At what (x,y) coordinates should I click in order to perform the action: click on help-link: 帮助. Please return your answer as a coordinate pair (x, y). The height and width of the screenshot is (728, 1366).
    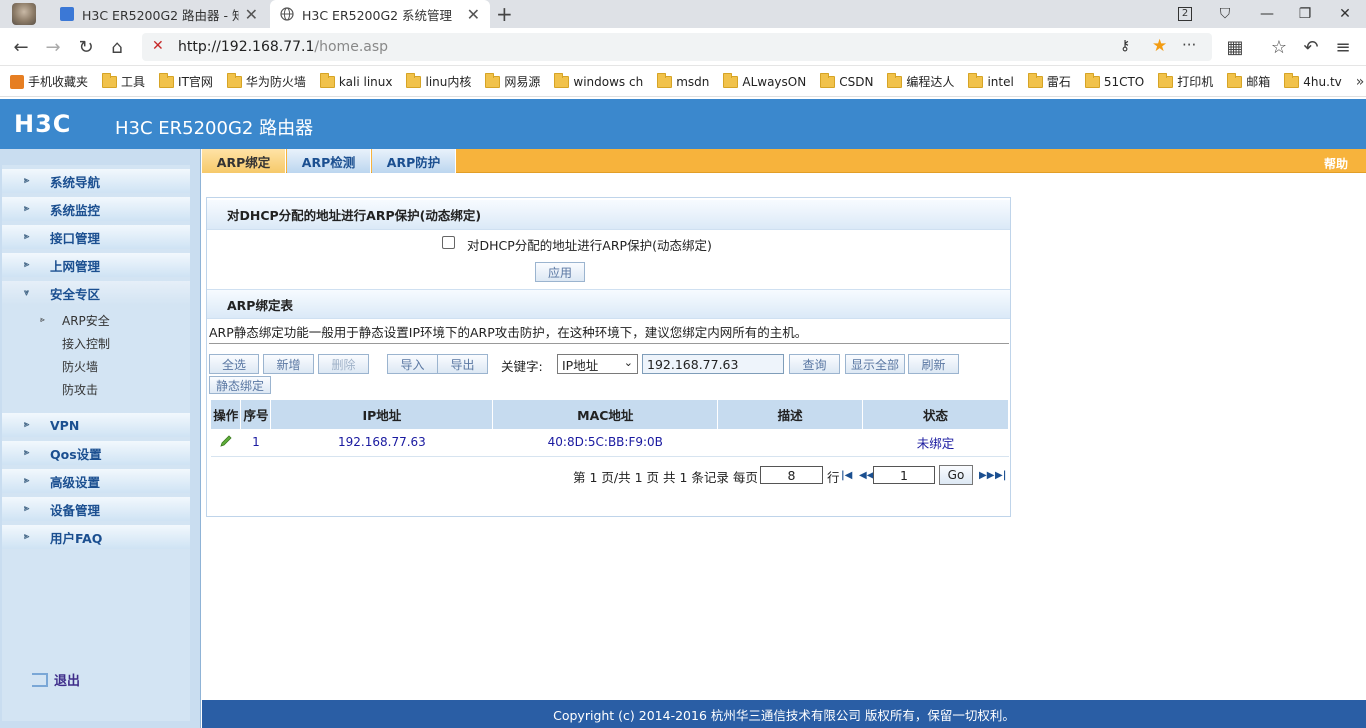
    Looking at the image, I should click on (1336, 163).